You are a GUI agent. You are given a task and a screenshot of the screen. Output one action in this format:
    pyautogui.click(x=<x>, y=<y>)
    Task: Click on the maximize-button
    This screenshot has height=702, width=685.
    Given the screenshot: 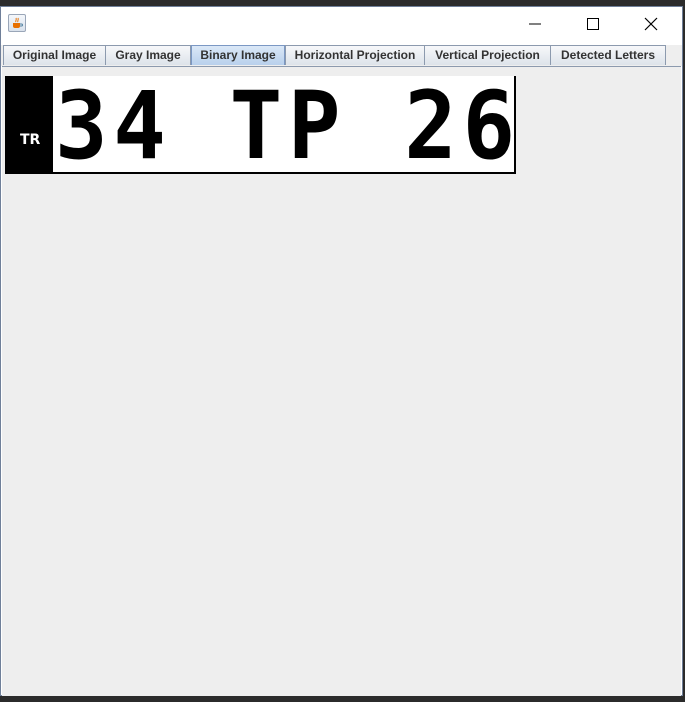 What is the action you would take?
    pyautogui.click(x=593, y=23)
    